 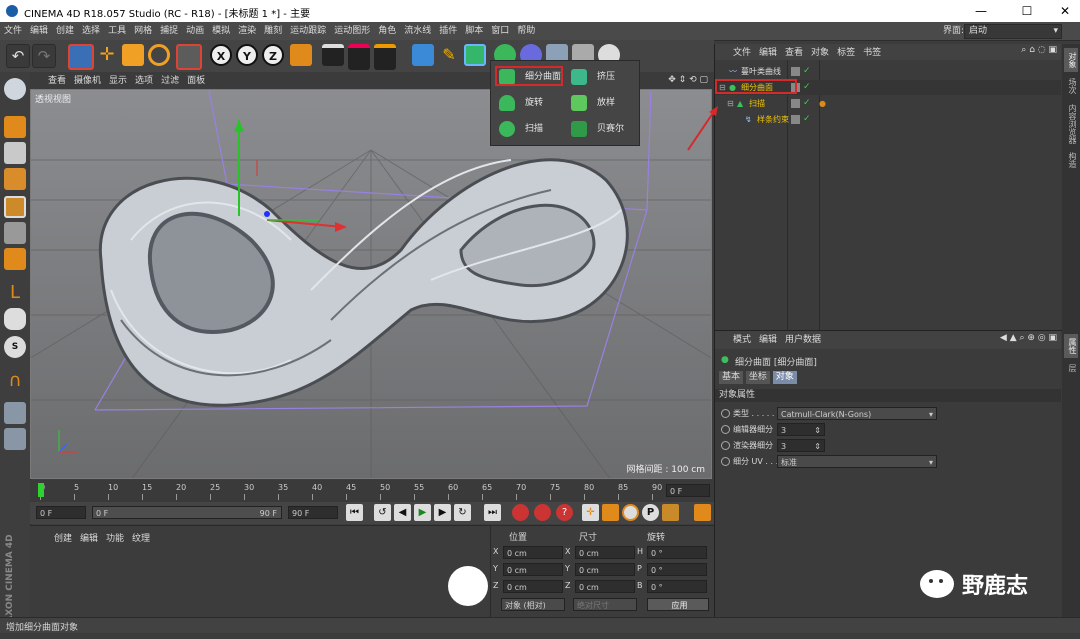 I want to click on previous-key-icon: ↺, so click(x=382, y=512).